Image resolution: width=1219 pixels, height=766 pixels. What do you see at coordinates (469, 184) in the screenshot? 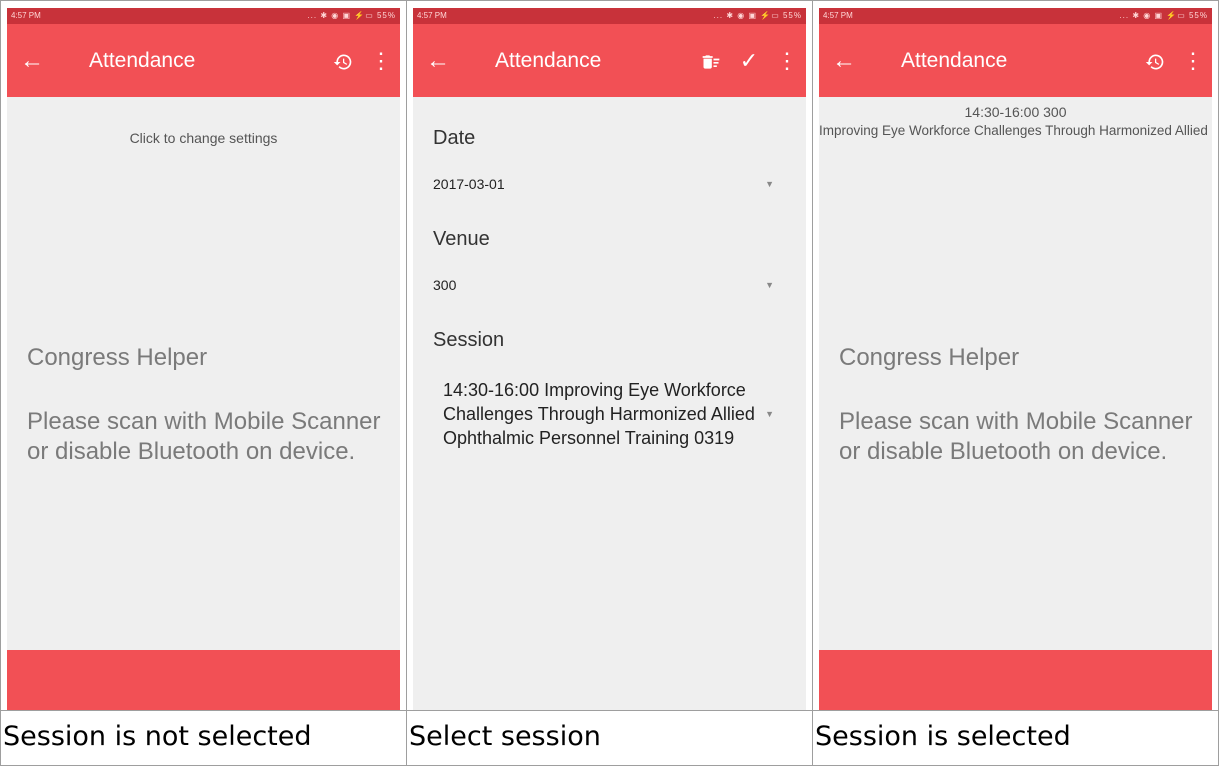
I see `date-value: 2017-03-01` at bounding box center [469, 184].